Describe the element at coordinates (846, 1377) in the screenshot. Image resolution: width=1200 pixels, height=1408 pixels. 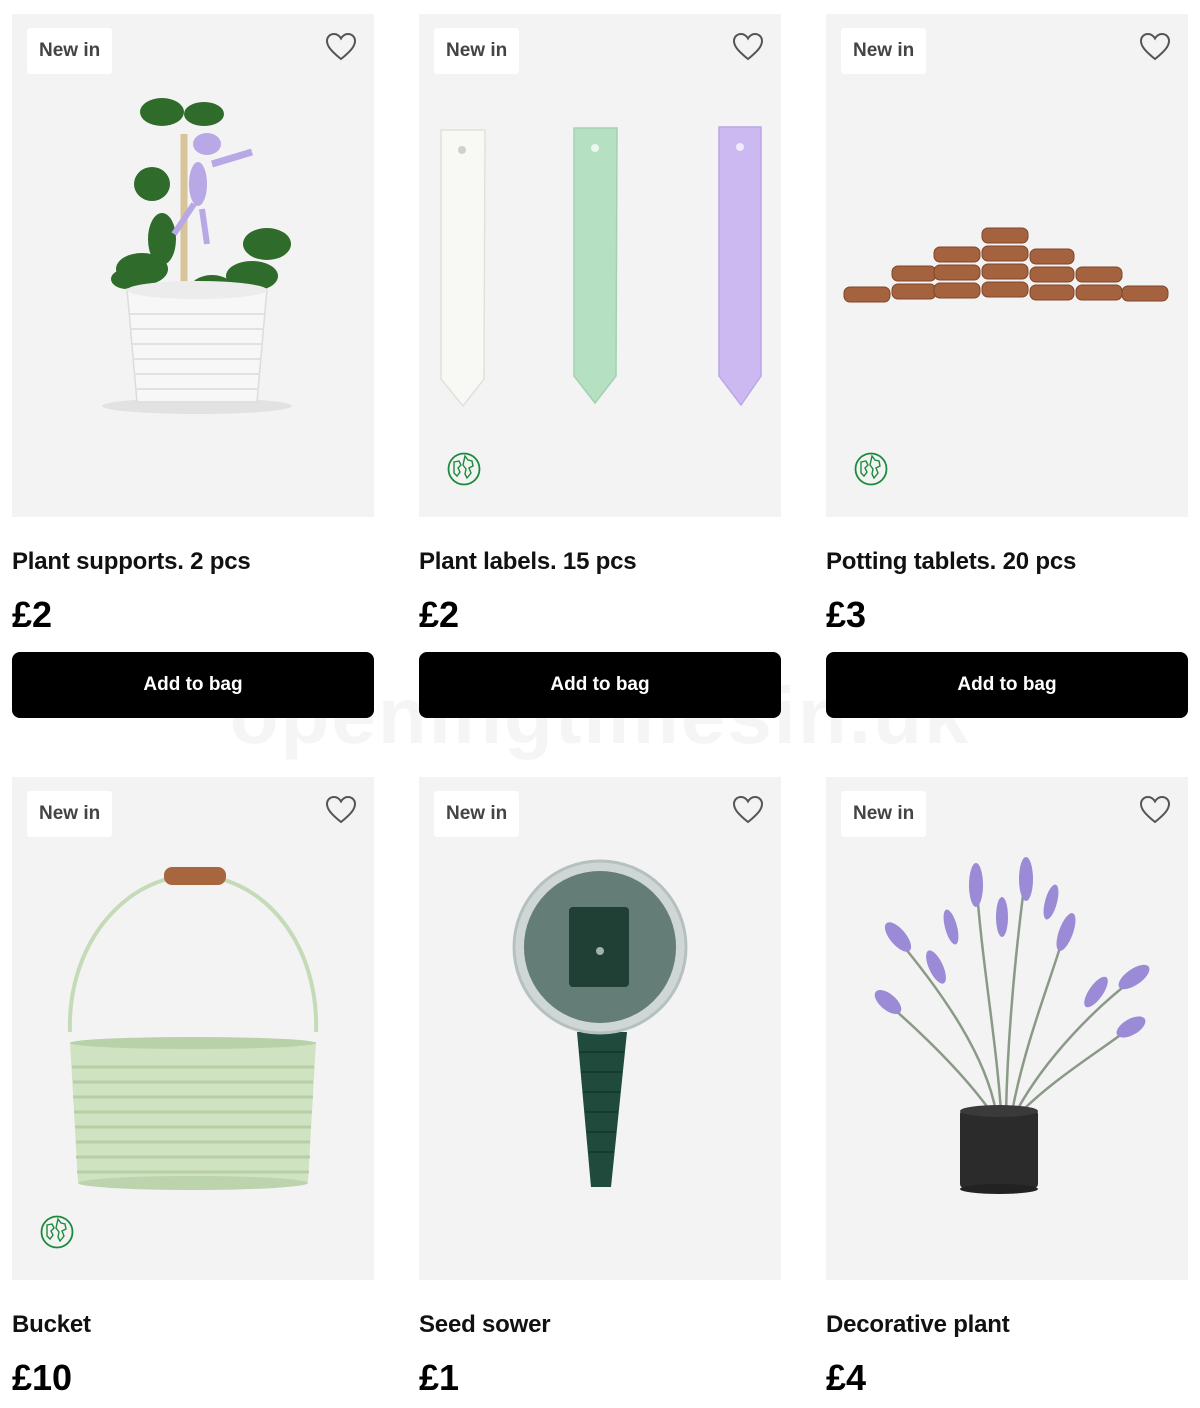
I see `product-price: £4` at that location.